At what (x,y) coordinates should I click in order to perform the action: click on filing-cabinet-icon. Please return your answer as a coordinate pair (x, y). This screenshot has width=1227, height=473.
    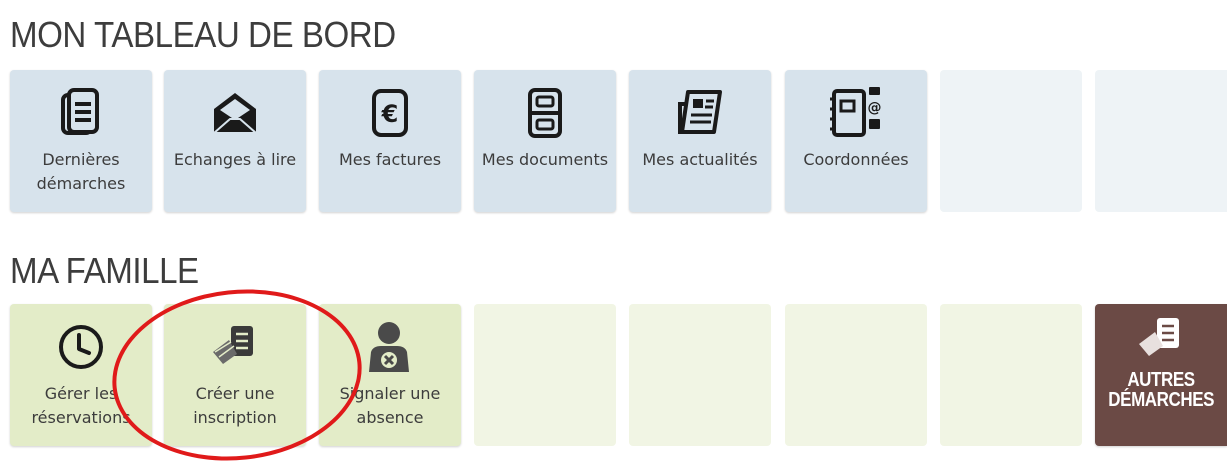
    Looking at the image, I should click on (545, 113).